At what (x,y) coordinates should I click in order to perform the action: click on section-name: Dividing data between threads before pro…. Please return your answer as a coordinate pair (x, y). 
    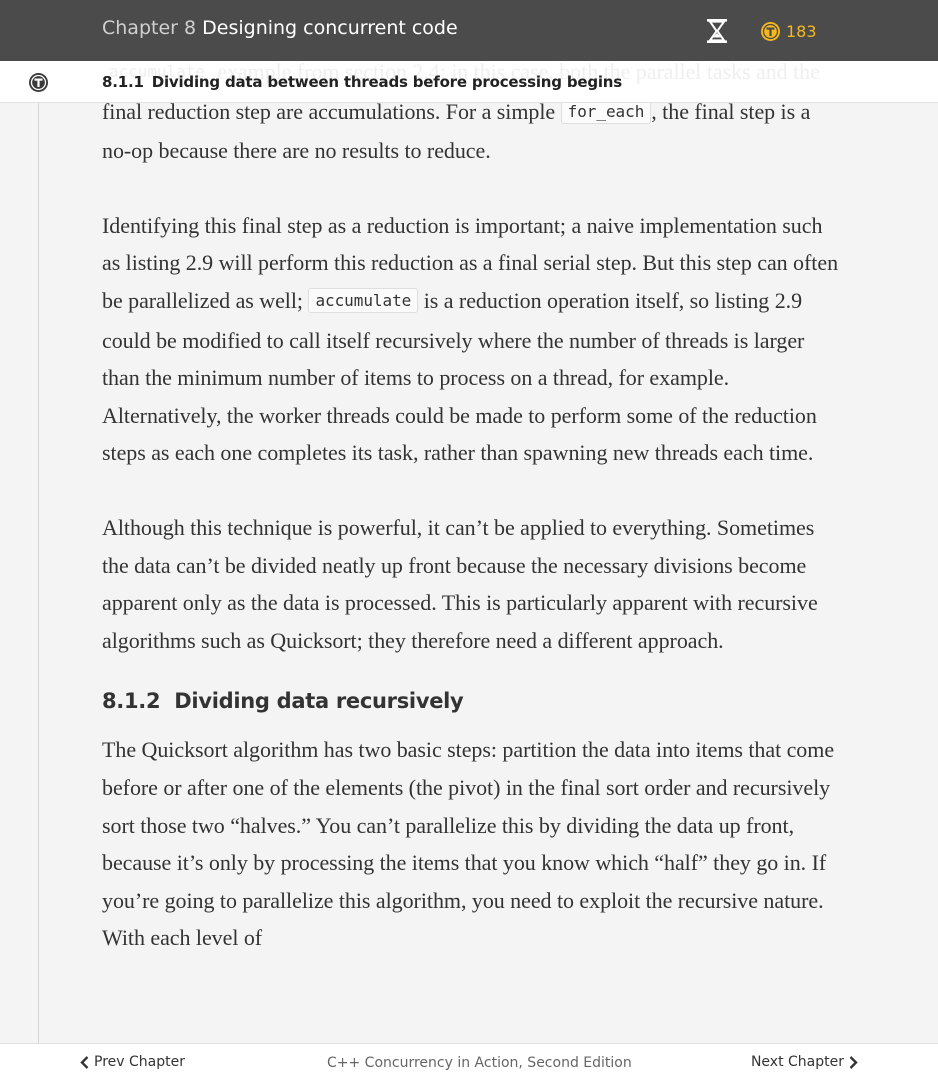
    Looking at the image, I should click on (387, 82).